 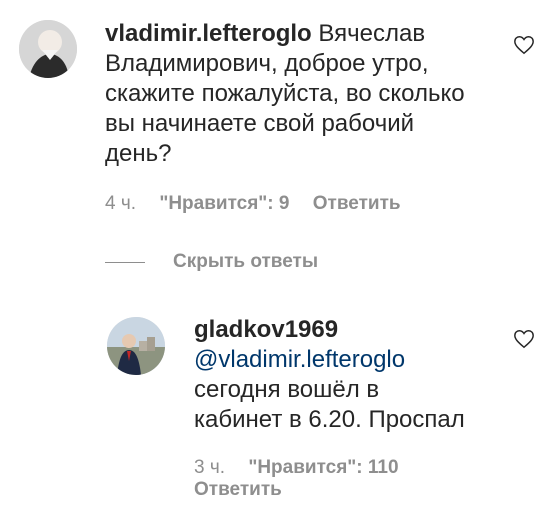 What do you see at coordinates (208, 33) in the screenshot?
I see `comment-username: vladimir.lefteroglo` at bounding box center [208, 33].